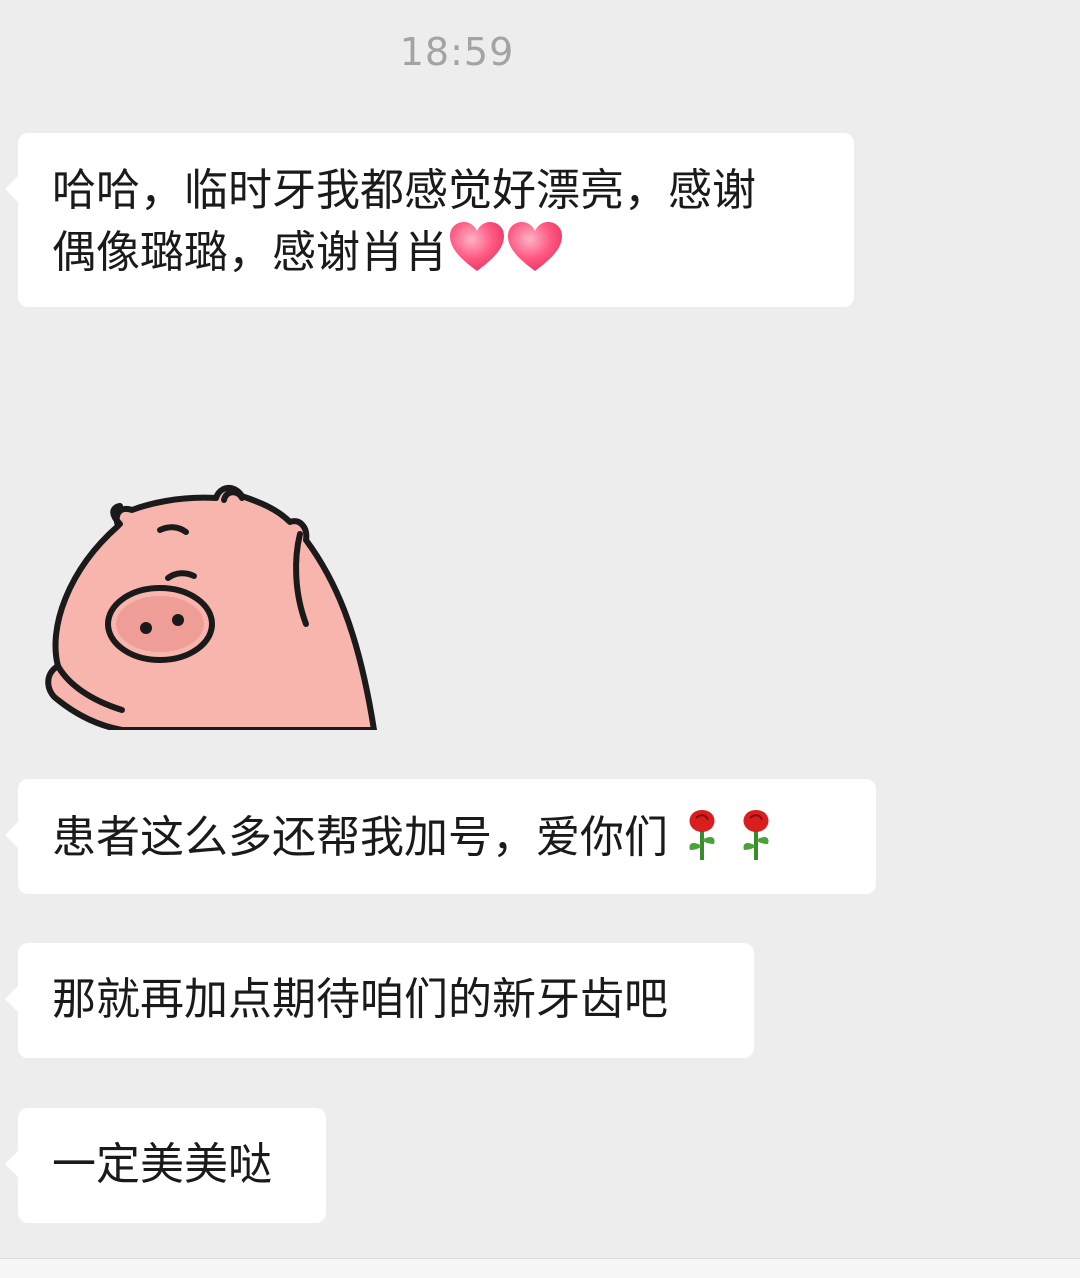 This screenshot has height=1278, width=1080. I want to click on message-text: 那就再加点期待咱们的新牙齿吧, so click(360, 999).